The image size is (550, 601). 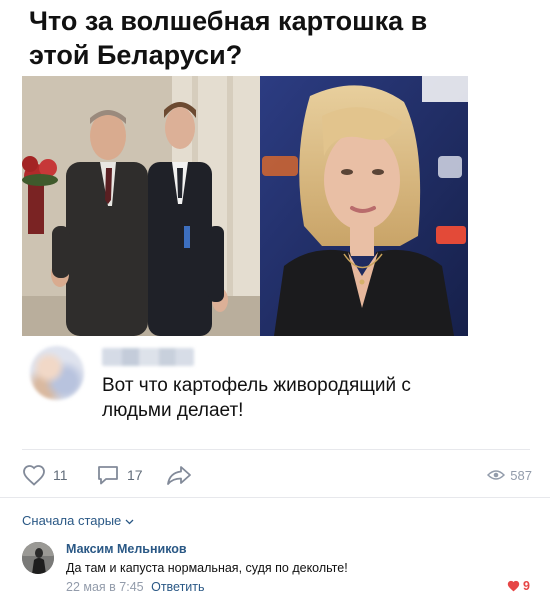 I want to click on blurred-author-name, so click(x=148, y=357).